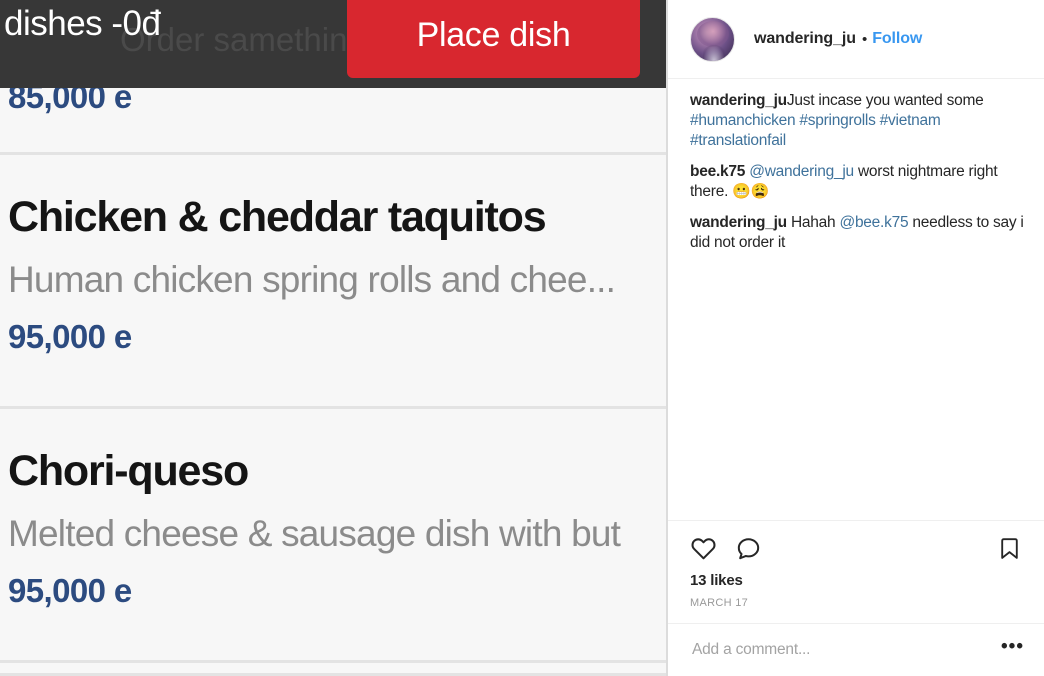 This screenshot has width=1044, height=676. Describe the element at coordinates (846, 650) in the screenshot. I see `add-comment-input` at that location.